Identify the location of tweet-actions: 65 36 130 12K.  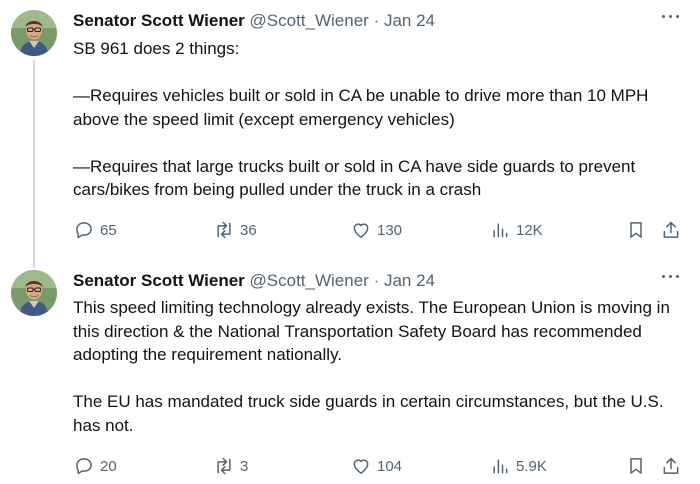
(380, 230).